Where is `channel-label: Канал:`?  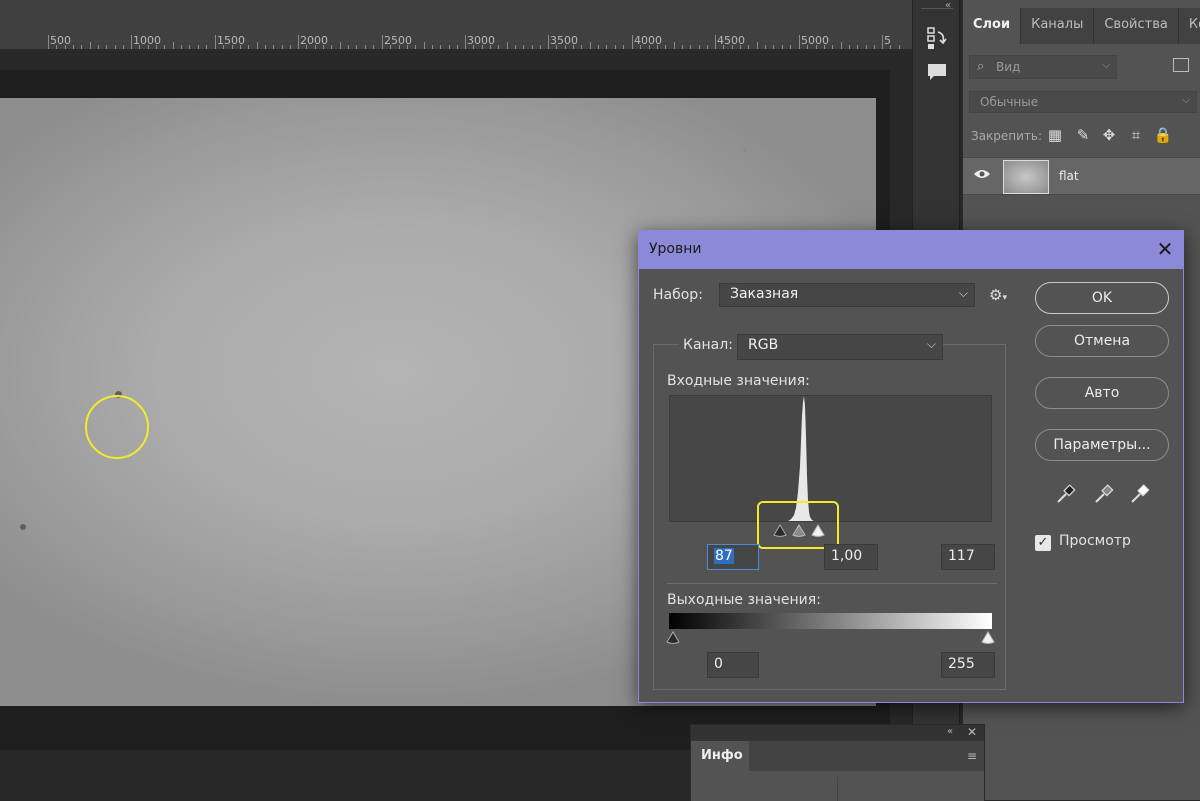 channel-label: Канал: is located at coordinates (708, 345).